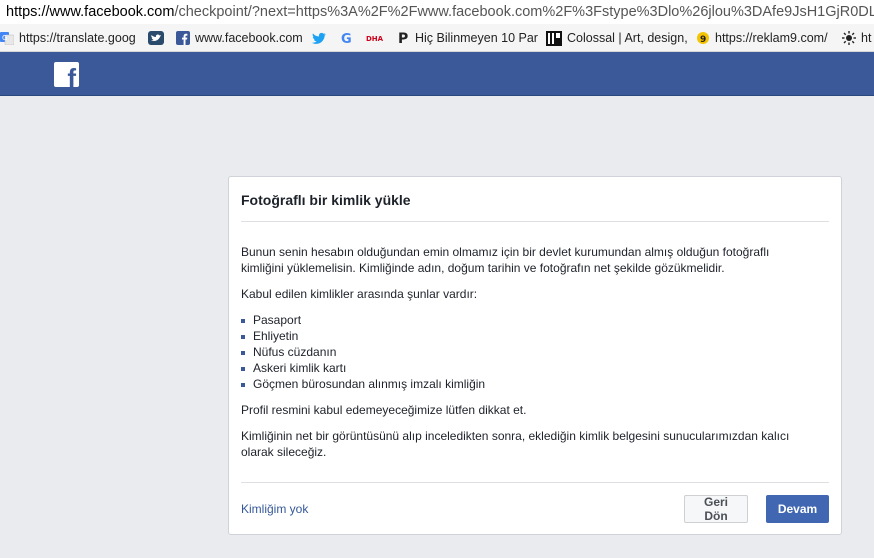 This screenshot has height=558, width=874. I want to click on bookmark-sun-label: ht, so click(866, 38).